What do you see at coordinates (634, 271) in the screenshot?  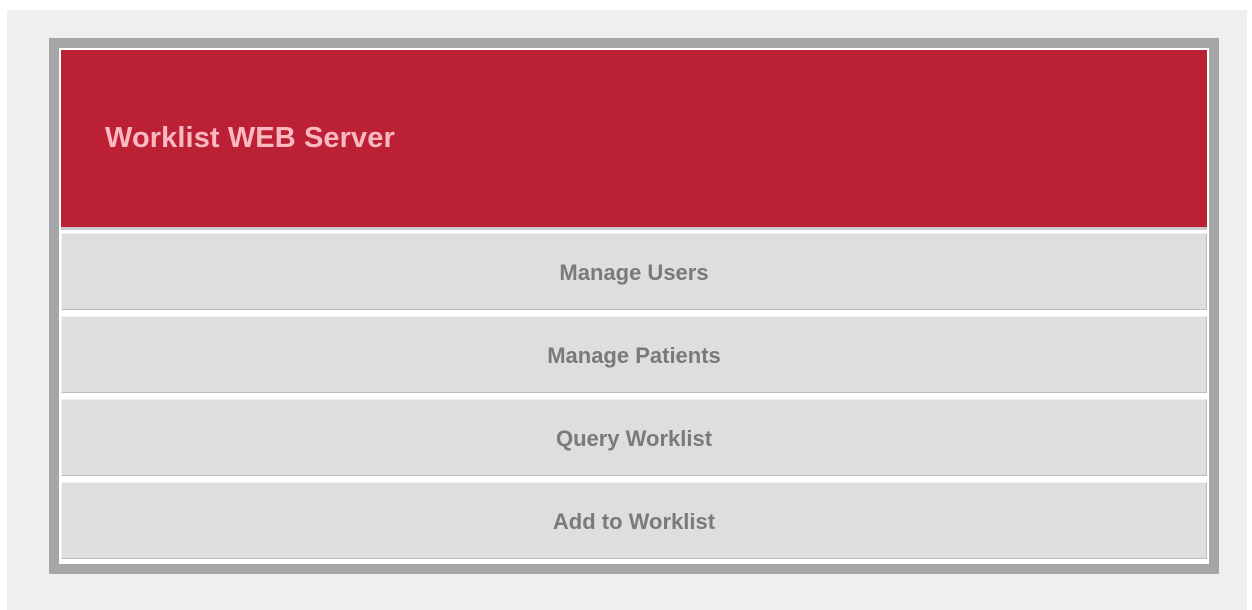 I see `manage-users-button: Manage Users` at bounding box center [634, 271].